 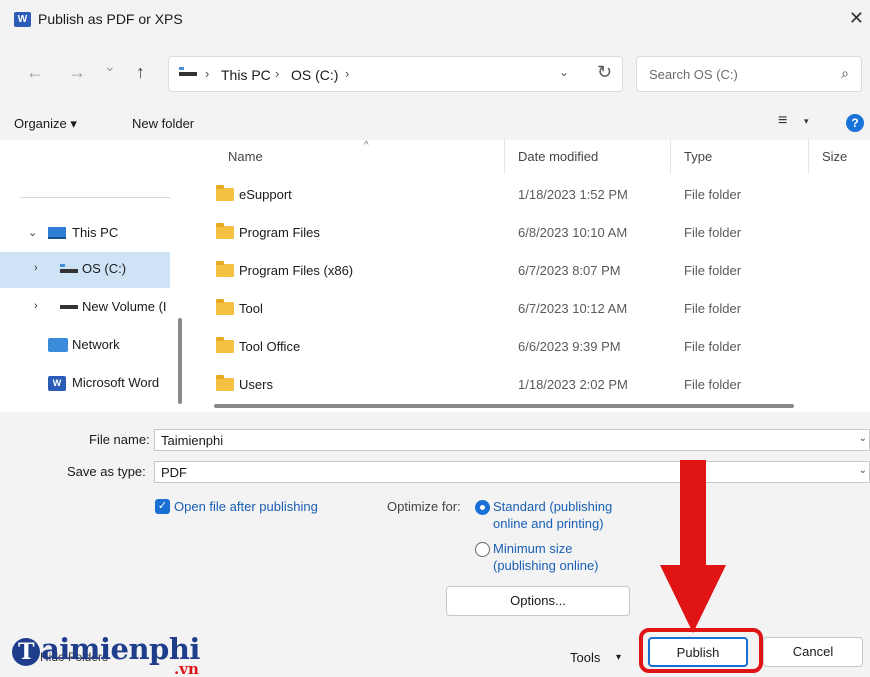 I want to click on file-name: eSupport, so click(x=265, y=194).